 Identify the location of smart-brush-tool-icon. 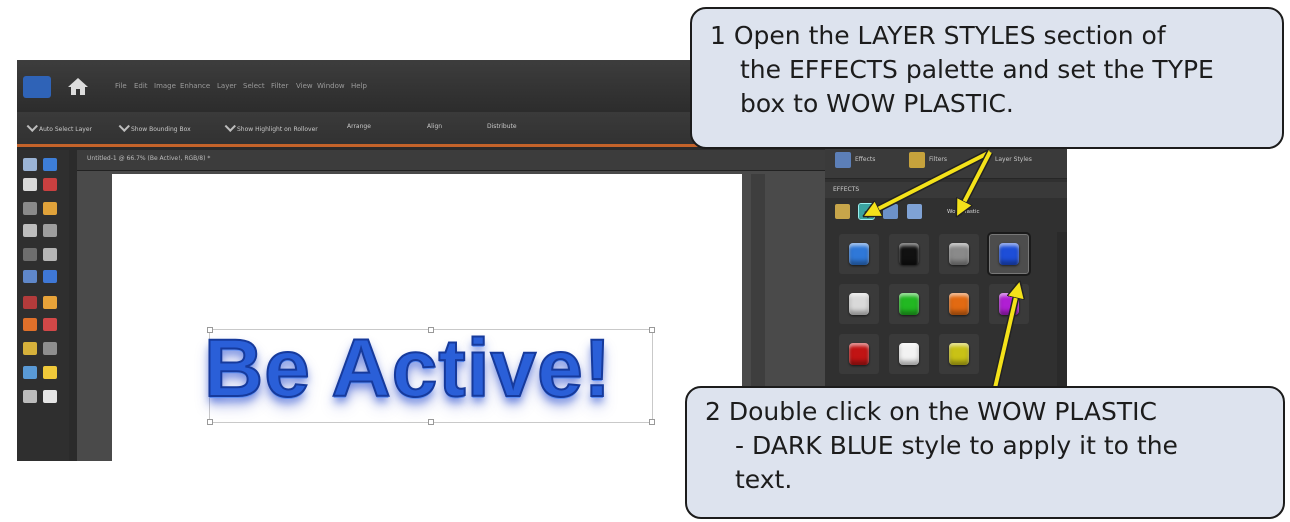
(50, 348).